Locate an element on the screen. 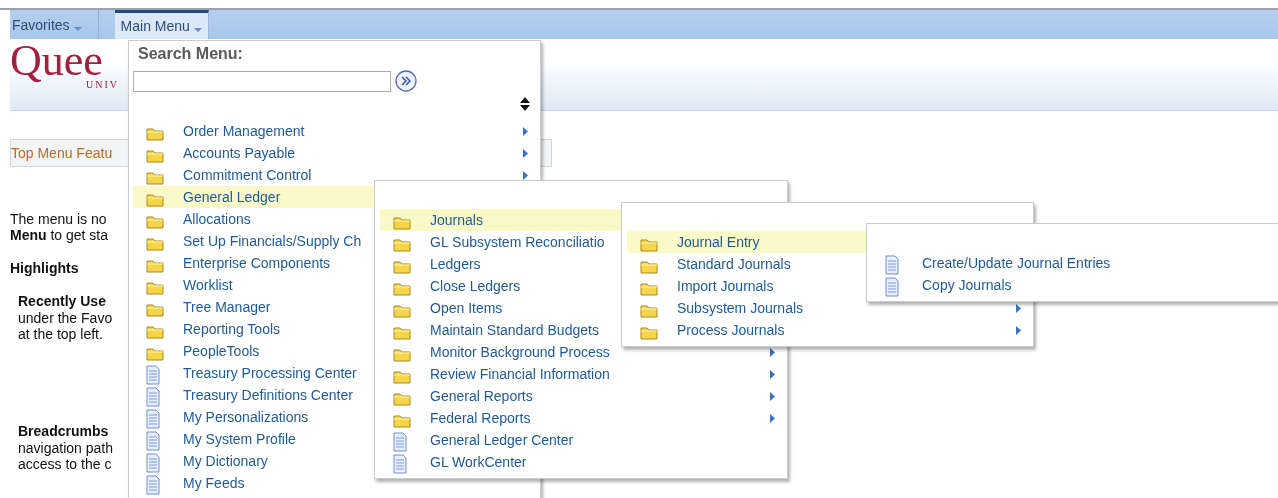 This screenshot has height=498, width=1278. body-text: The menu is no is located at coordinates (58, 219).